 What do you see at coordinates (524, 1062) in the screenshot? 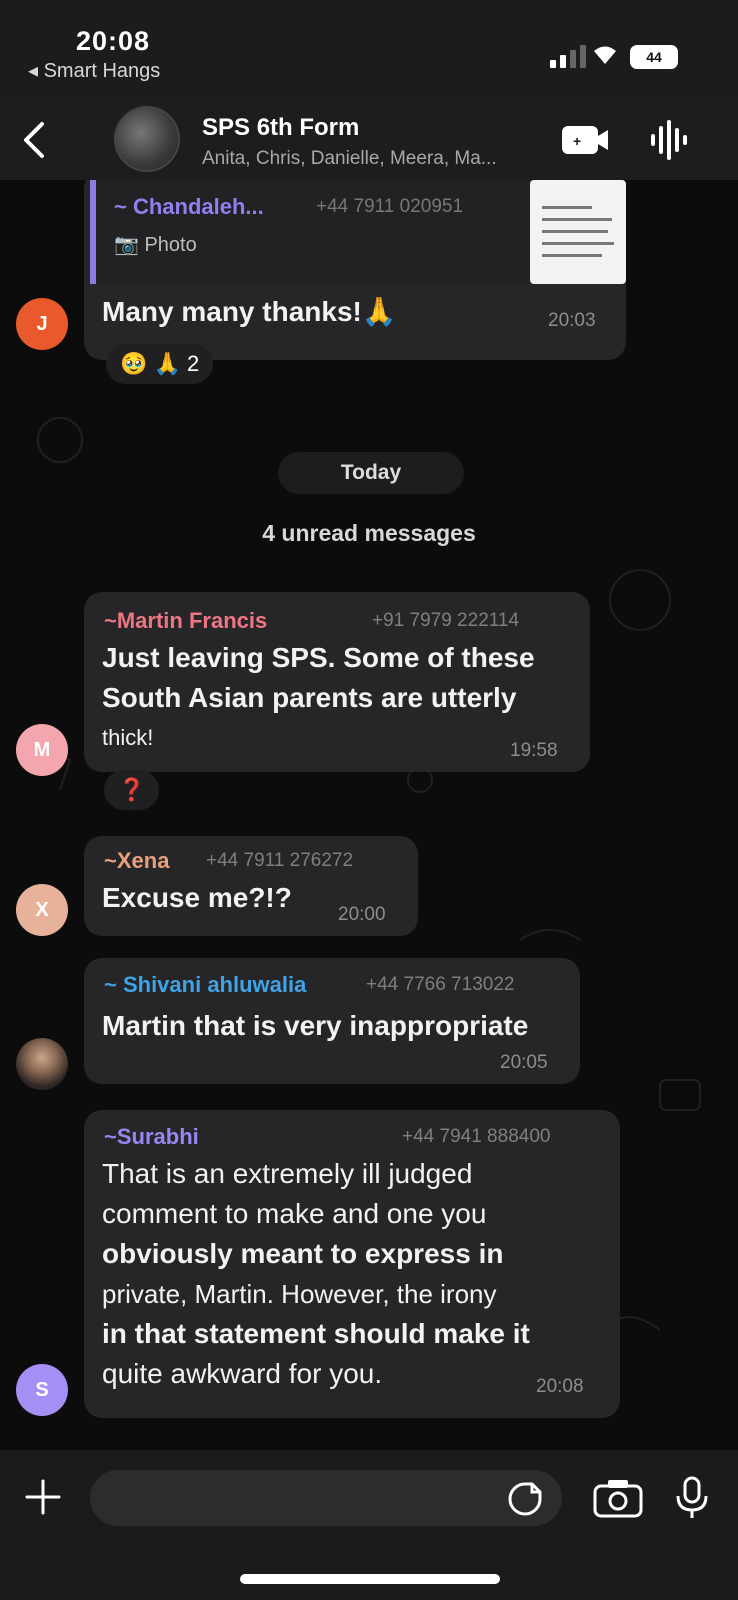
I see `message-time: 20:05` at bounding box center [524, 1062].